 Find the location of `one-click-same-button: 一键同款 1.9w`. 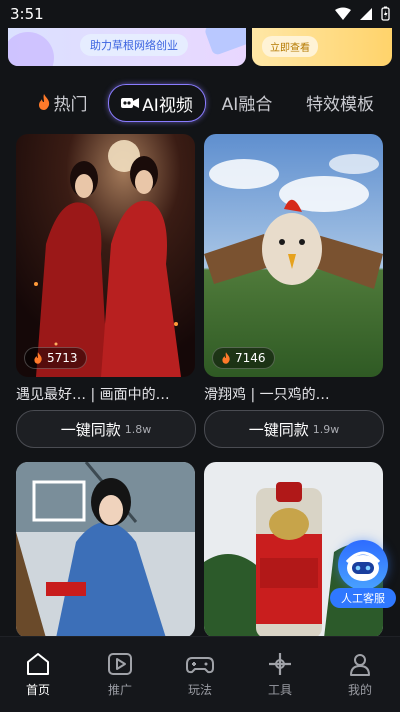

one-click-same-button: 一键同款 1.9w is located at coordinates (294, 429).